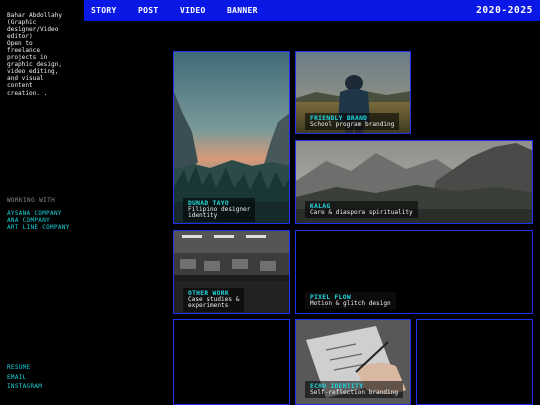  What do you see at coordinates (34, 213) in the screenshot?
I see `client-link-aysana: AYSANA COMPANY` at bounding box center [34, 213].